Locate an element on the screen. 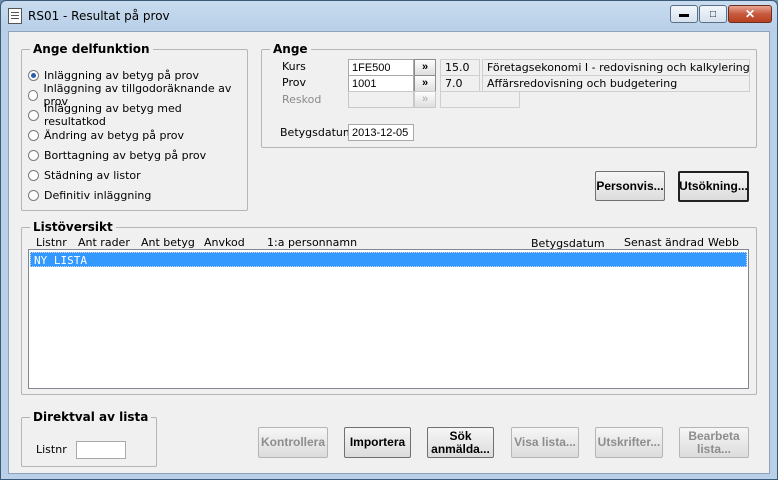 The height and width of the screenshot is (480, 778). list-item: NY LISTA is located at coordinates (388, 259).